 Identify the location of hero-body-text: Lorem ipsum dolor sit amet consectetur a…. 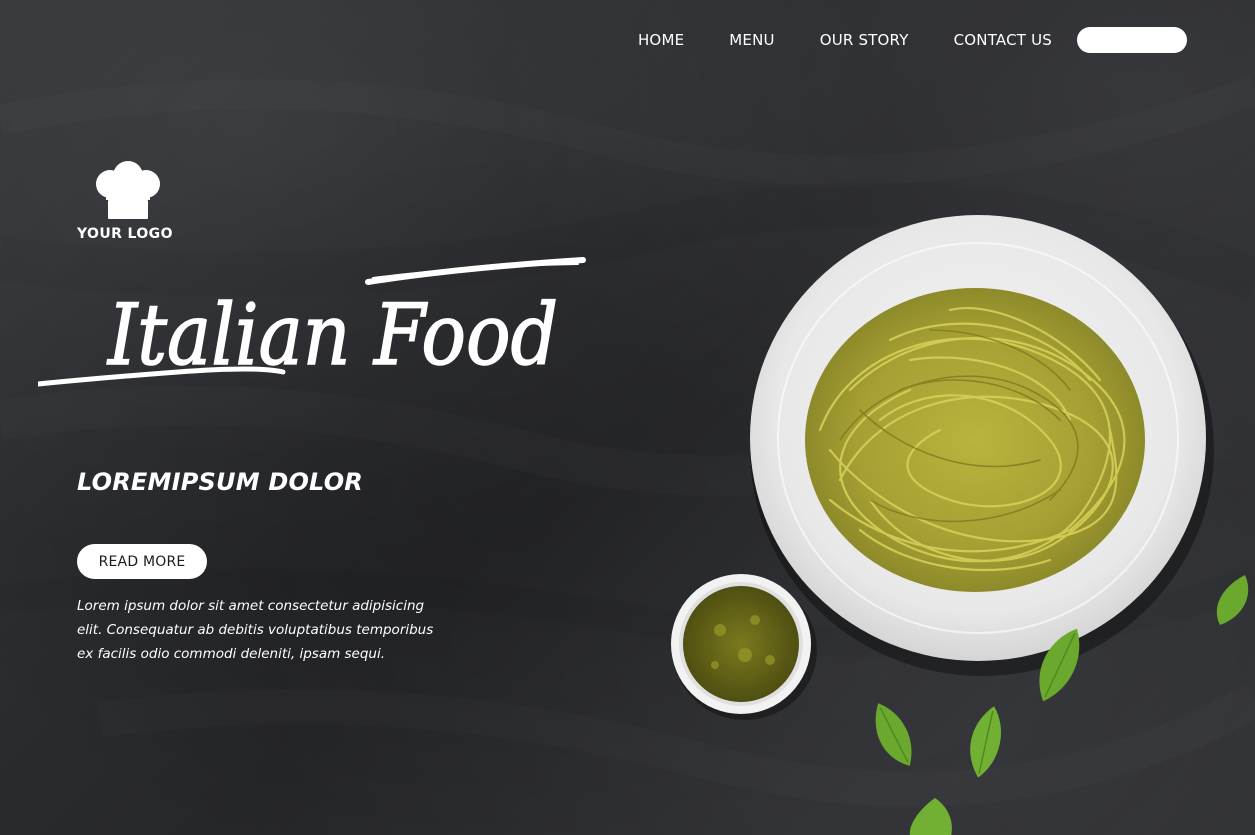
(255, 630).